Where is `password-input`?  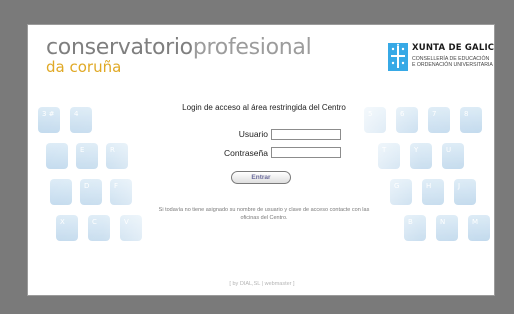
password-input is located at coordinates (306, 152).